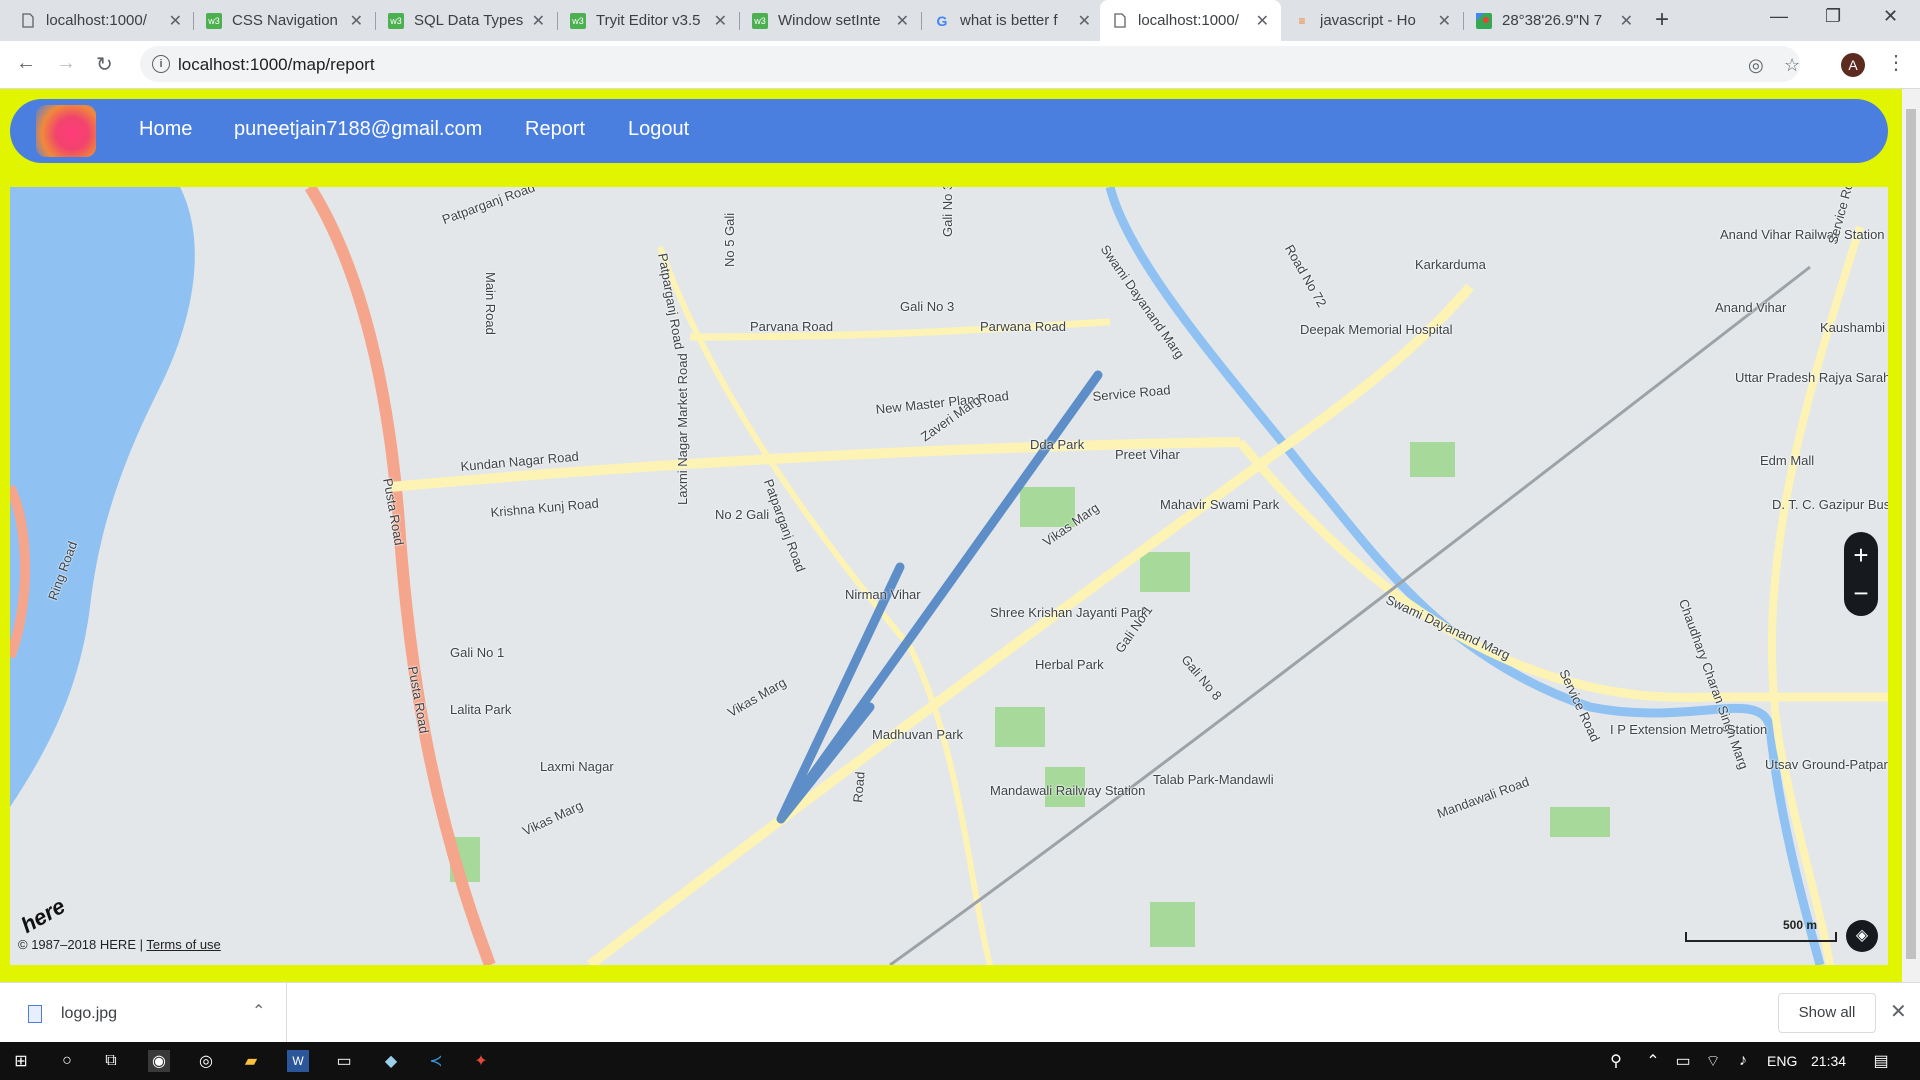  I want to click on scale-bar, so click(1761, 937).